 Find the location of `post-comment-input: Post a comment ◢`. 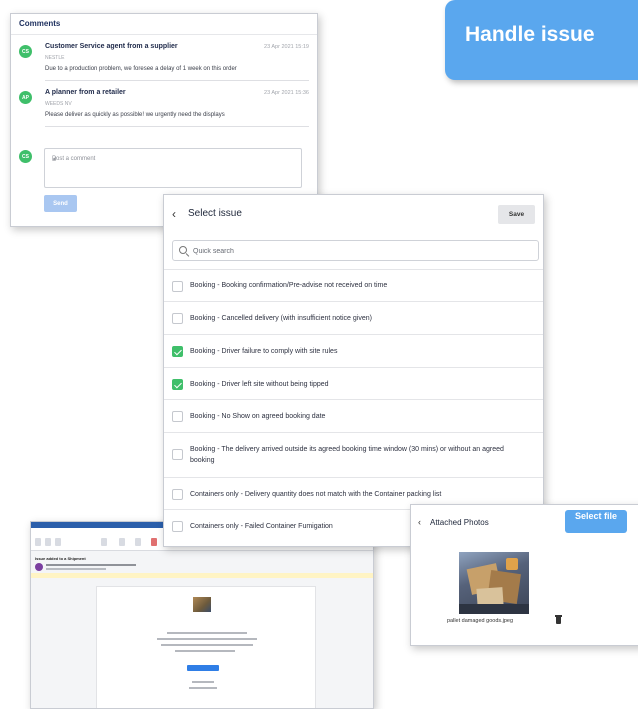

post-comment-input: Post a comment ◢ is located at coordinates (173, 168).